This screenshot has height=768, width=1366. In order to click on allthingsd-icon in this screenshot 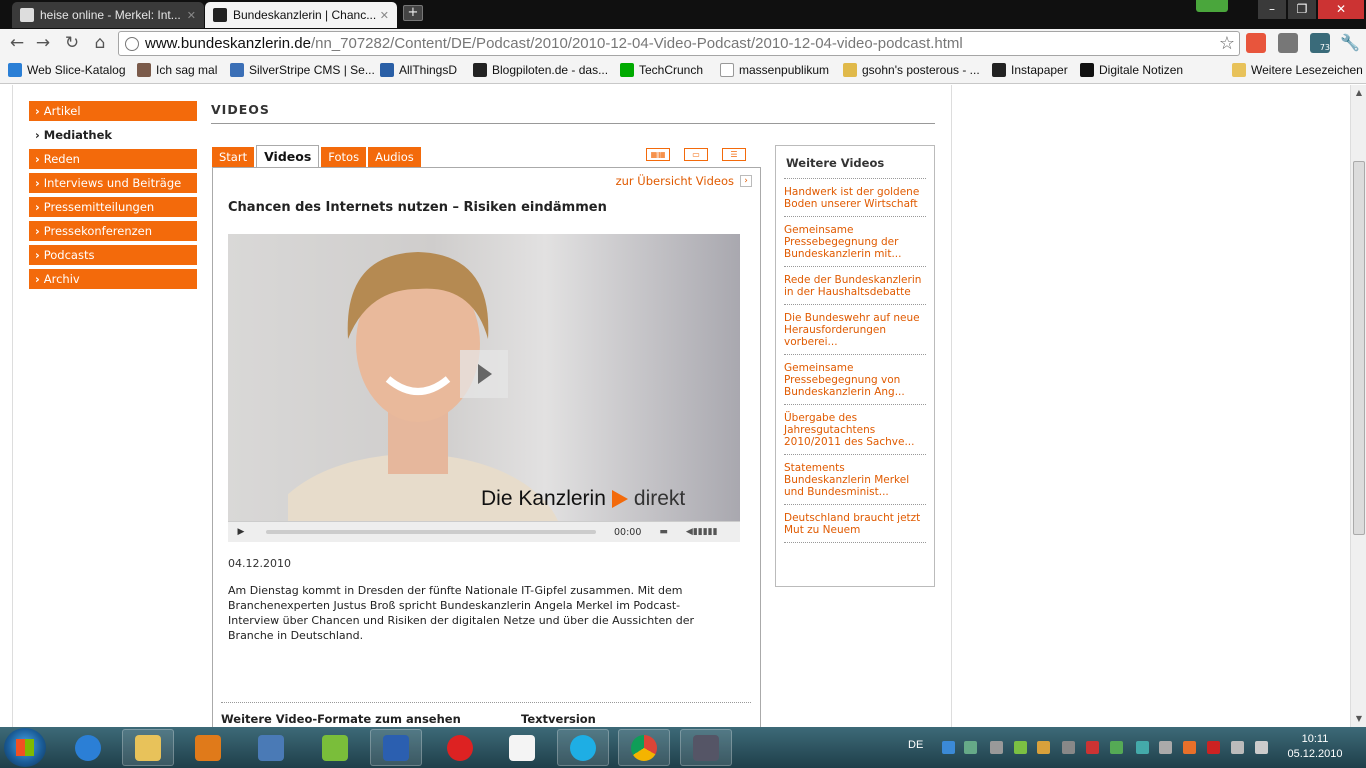, I will do `click(387, 70)`.